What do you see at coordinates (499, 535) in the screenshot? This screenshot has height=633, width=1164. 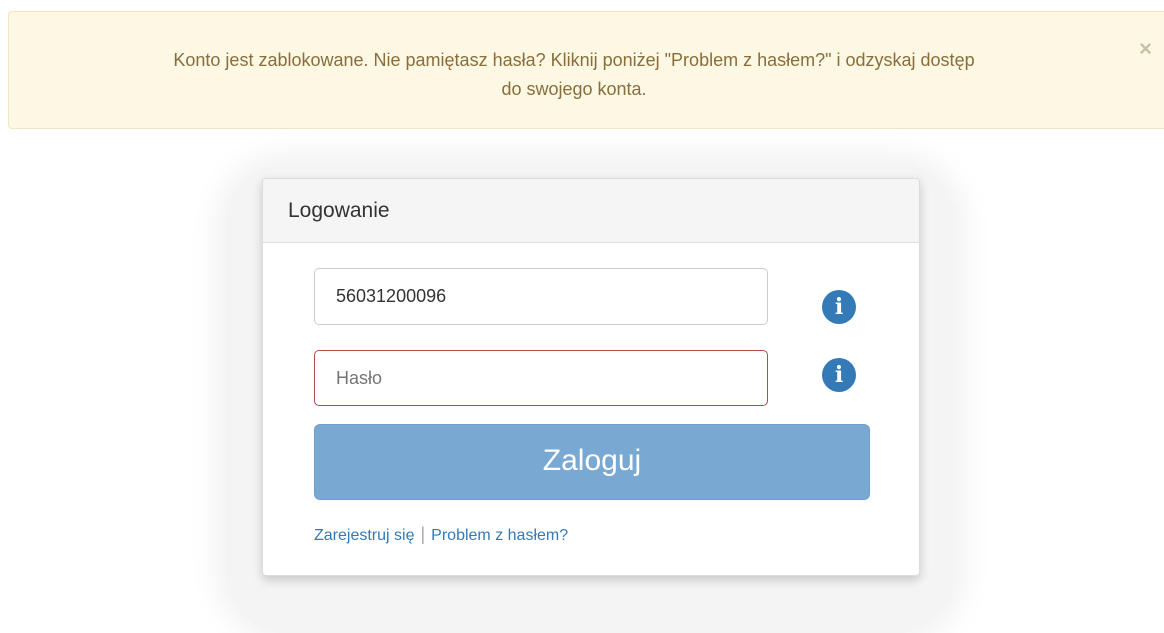 I see `password-problem-link: Problem z hasłem?` at bounding box center [499, 535].